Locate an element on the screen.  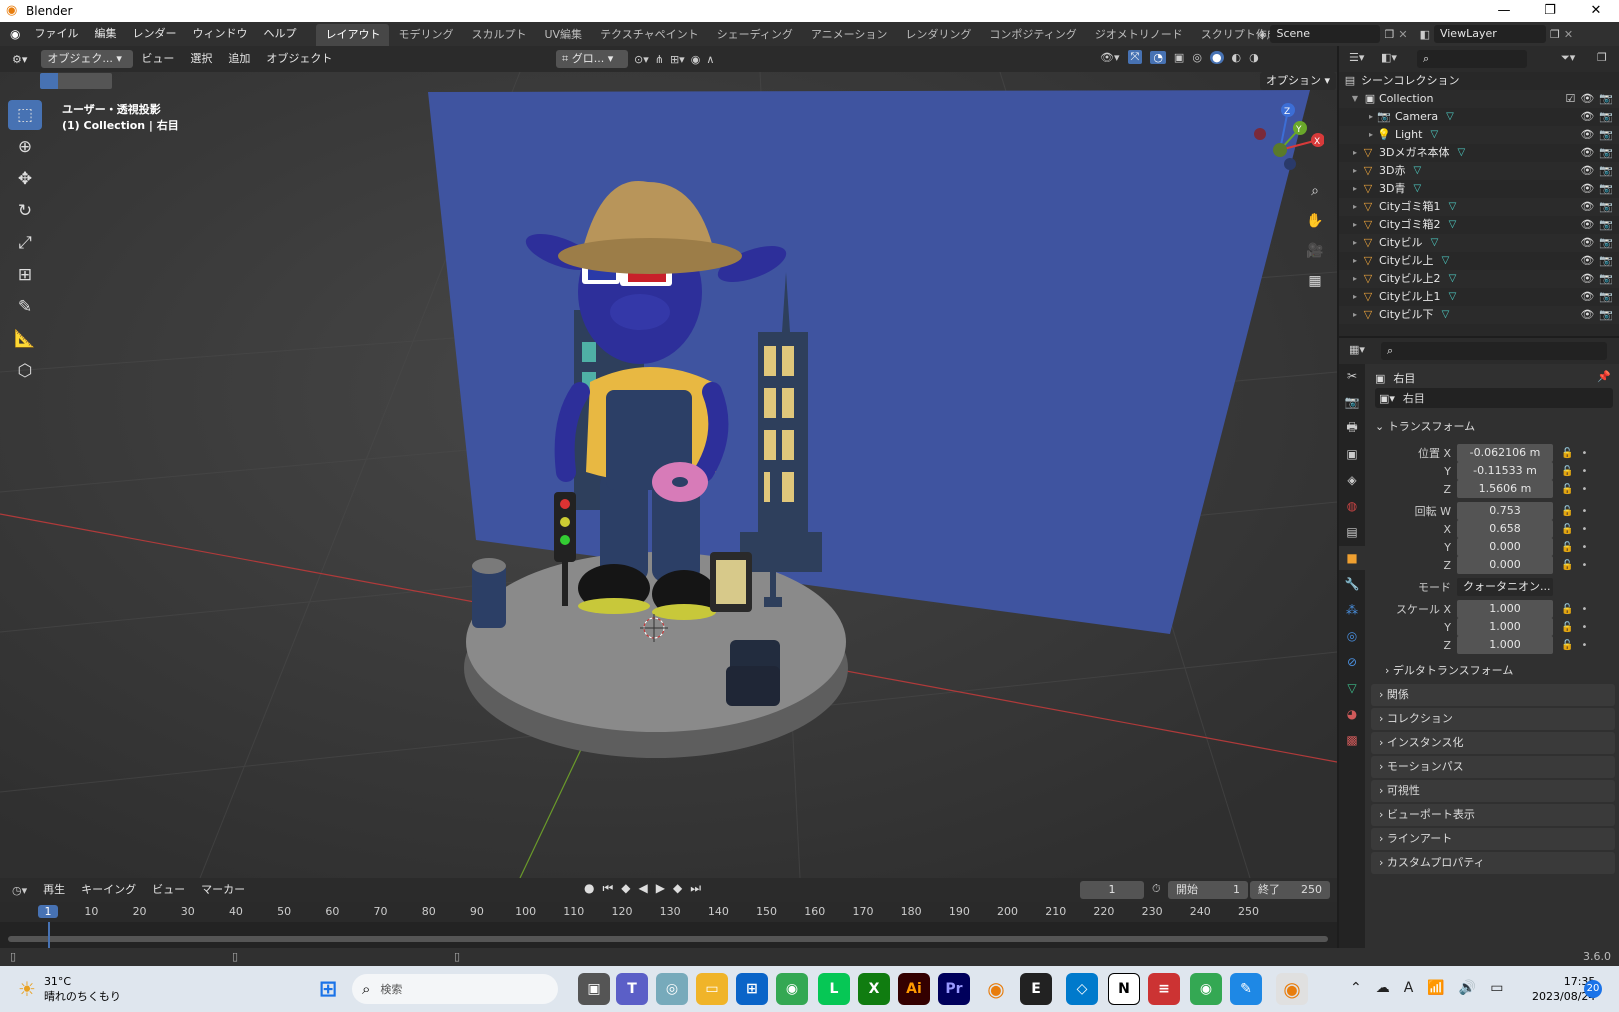
menu-edit: 編集 is located at coordinates (105, 34).